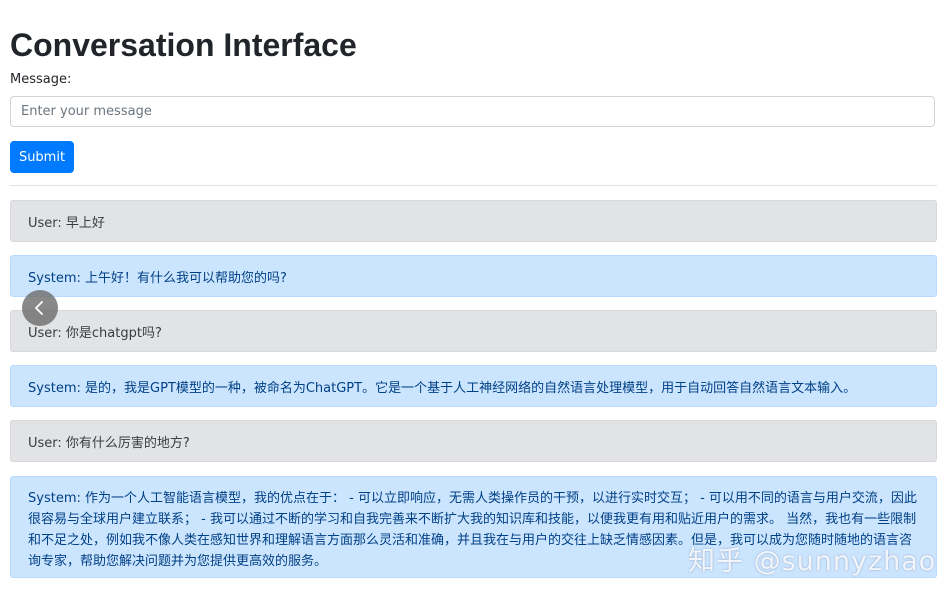 Image resolution: width=944 pixels, height=602 pixels. Describe the element at coordinates (183, 45) in the screenshot. I see `page-title: Conversation Interface` at that location.